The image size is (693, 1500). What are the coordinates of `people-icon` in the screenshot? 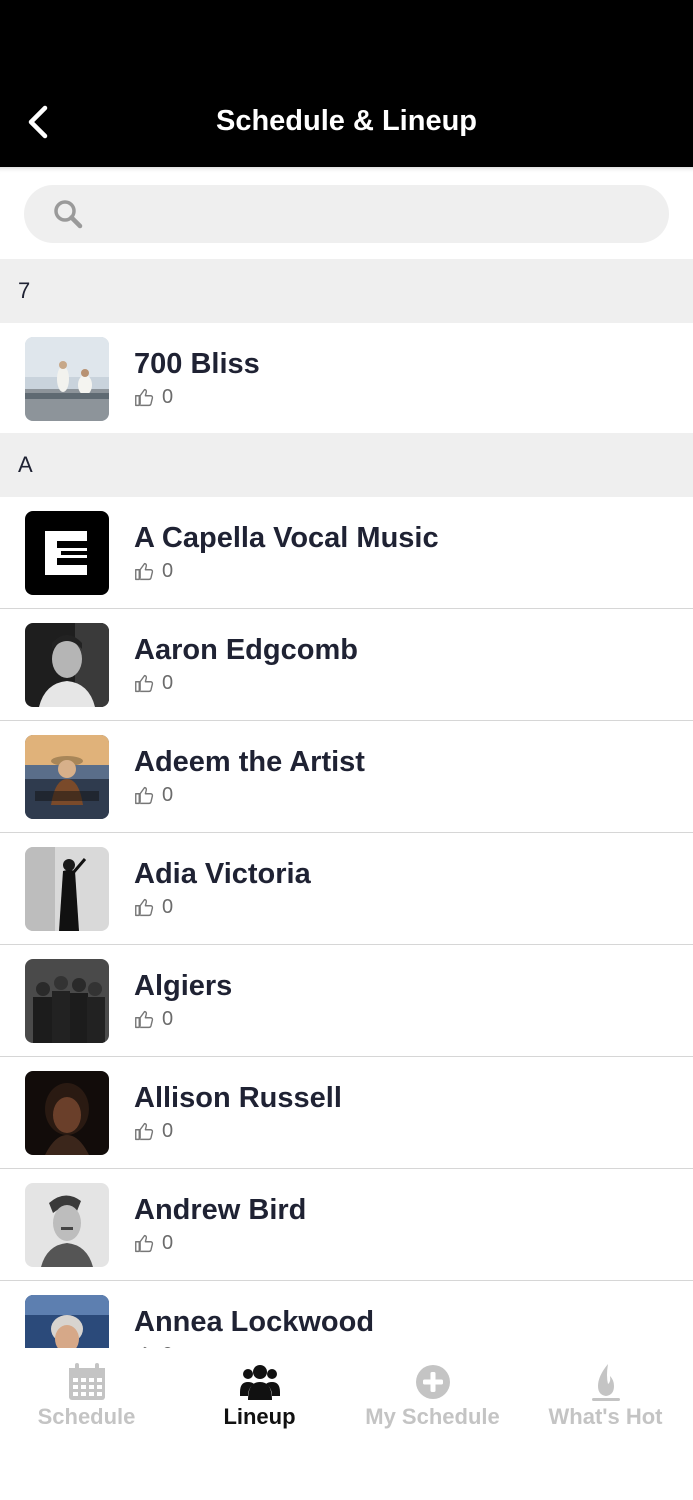 It's located at (259, 1382).